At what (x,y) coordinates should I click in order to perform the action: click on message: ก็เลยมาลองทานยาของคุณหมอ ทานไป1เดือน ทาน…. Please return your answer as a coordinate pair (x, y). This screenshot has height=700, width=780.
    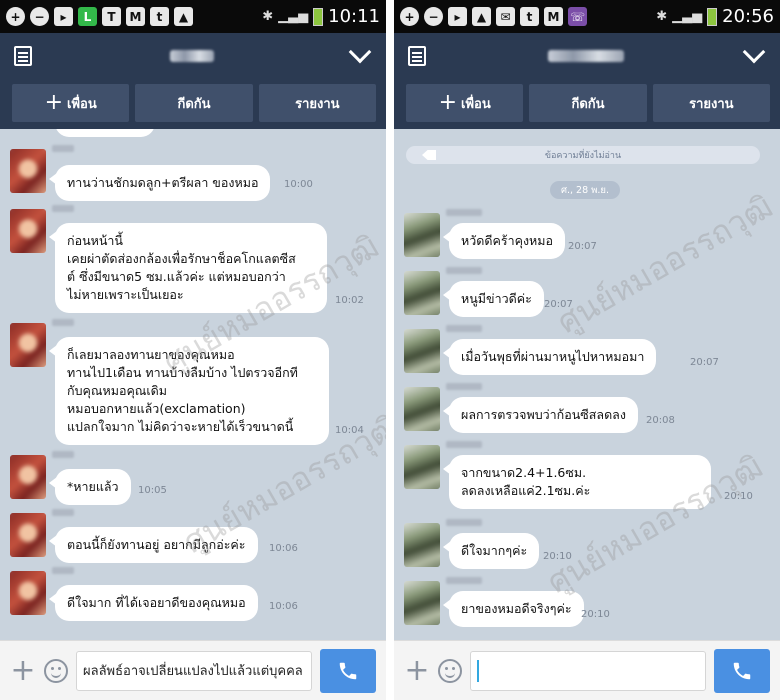
    Looking at the image, I should click on (193, 382).